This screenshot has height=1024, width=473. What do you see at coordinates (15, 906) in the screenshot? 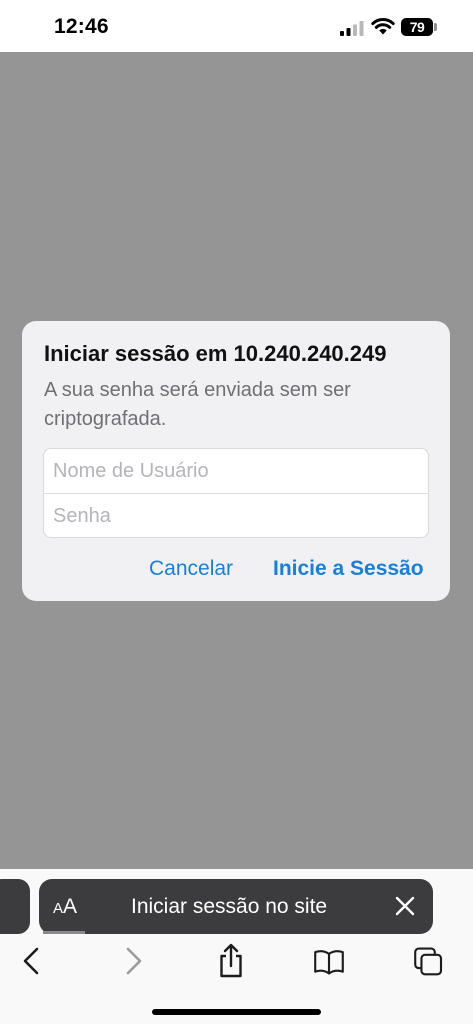
I see `previous-tab-preview` at bounding box center [15, 906].